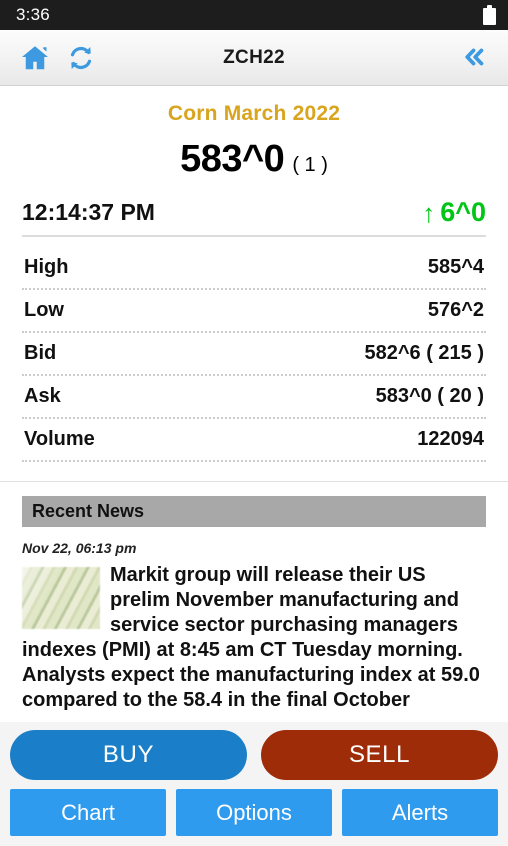 Image resolution: width=508 pixels, height=846 pixels. What do you see at coordinates (310, 165) in the screenshot?
I see `last-trade-size: ( 1 )` at bounding box center [310, 165].